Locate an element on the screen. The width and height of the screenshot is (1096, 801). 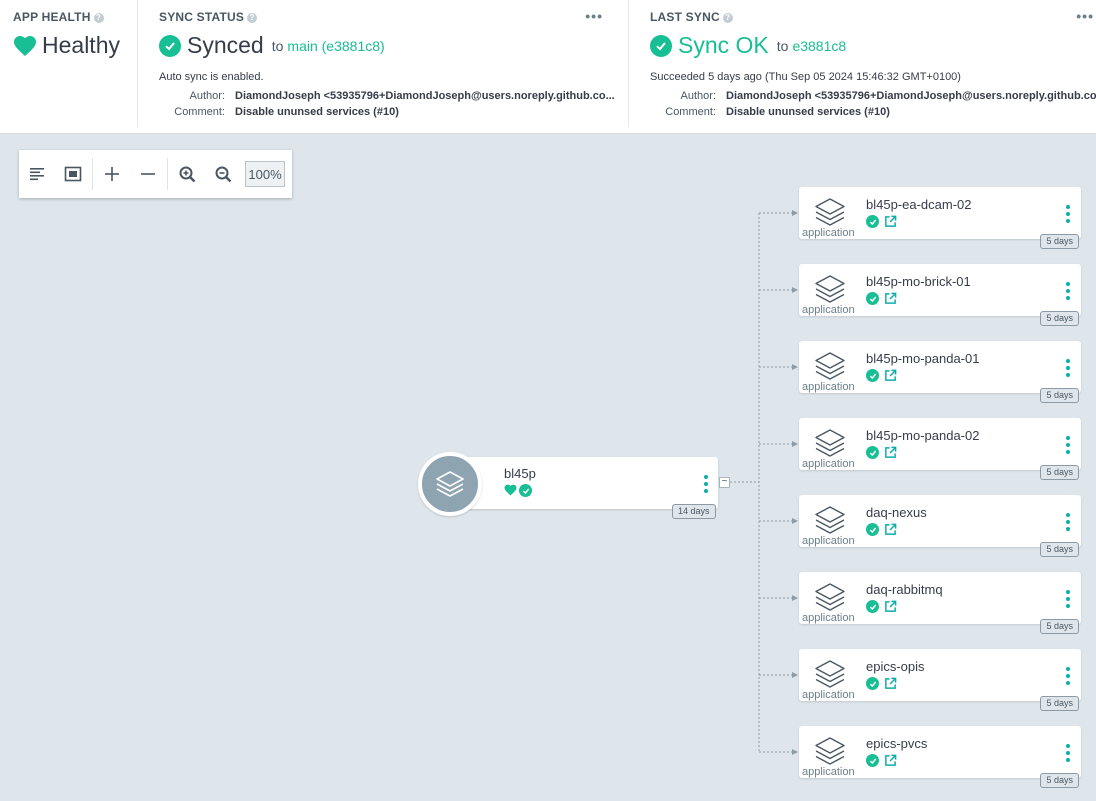
child-name: daq-rabbitmq is located at coordinates (904, 589).